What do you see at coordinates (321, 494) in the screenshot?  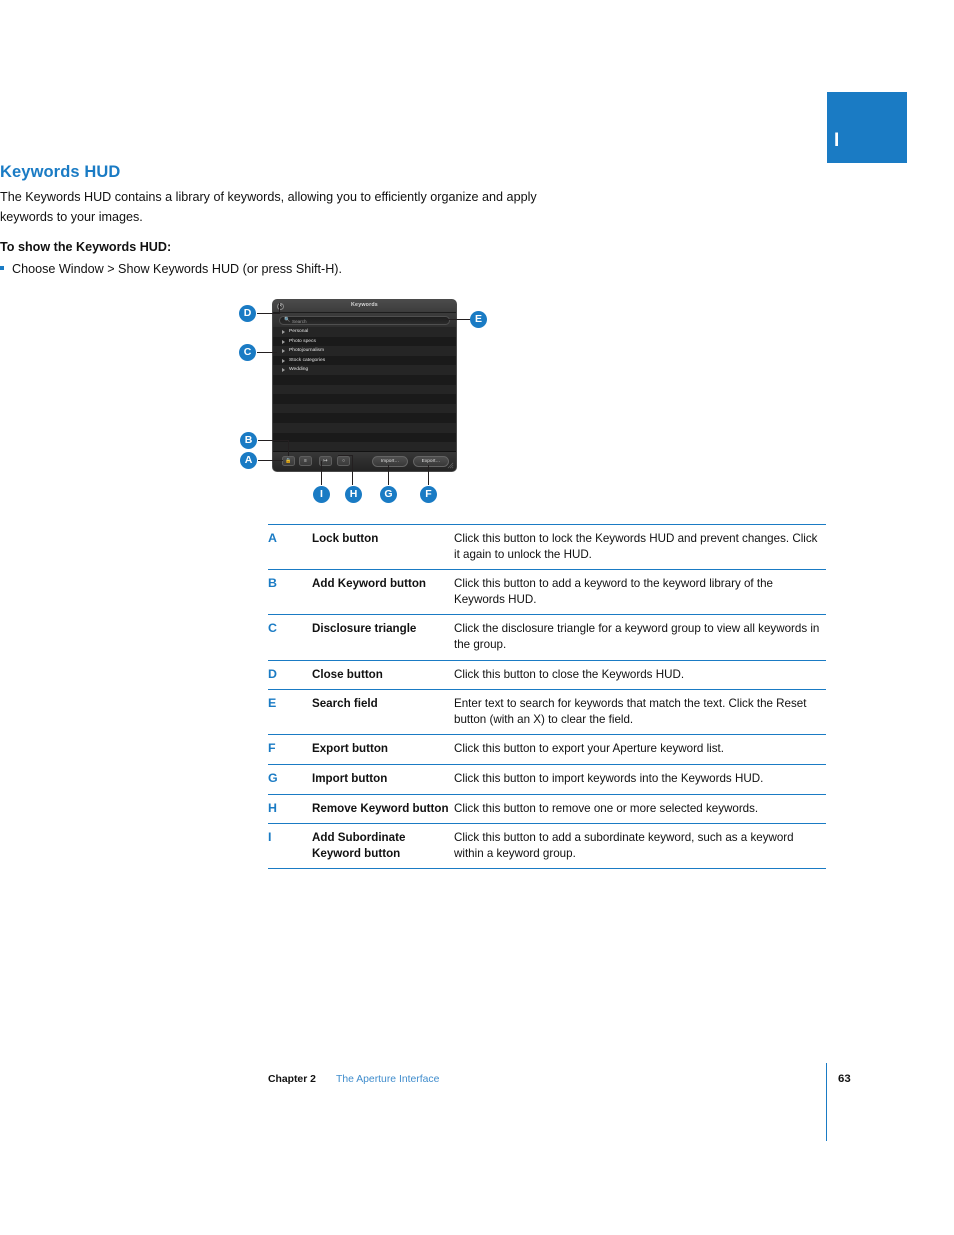 I see `callout-i: I` at bounding box center [321, 494].